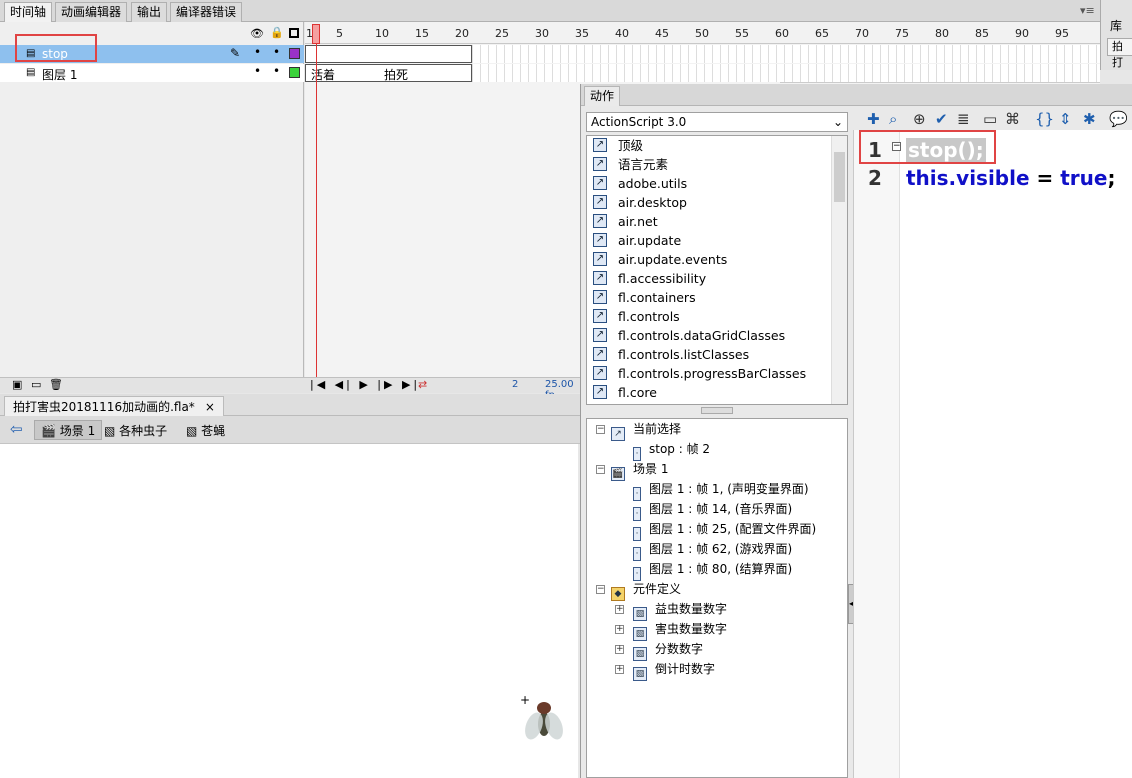 The height and width of the screenshot is (778, 1132). Describe the element at coordinates (941, 119) in the screenshot. I see `check-syntax-icon: ✔` at that location.